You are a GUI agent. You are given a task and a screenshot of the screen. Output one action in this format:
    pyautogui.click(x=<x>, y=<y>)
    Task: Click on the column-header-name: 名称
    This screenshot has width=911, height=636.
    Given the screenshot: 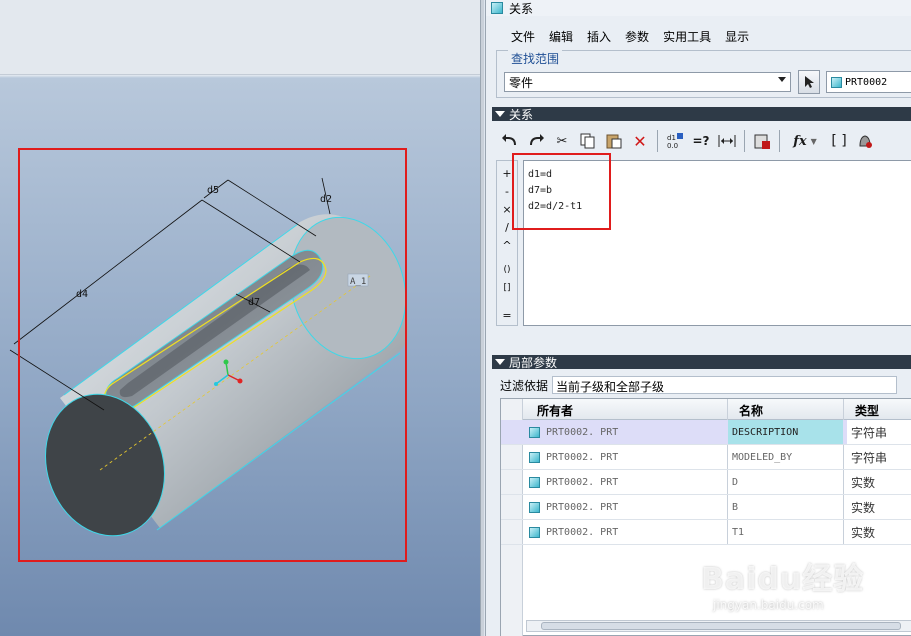 What is the action you would take?
    pyautogui.click(x=751, y=410)
    